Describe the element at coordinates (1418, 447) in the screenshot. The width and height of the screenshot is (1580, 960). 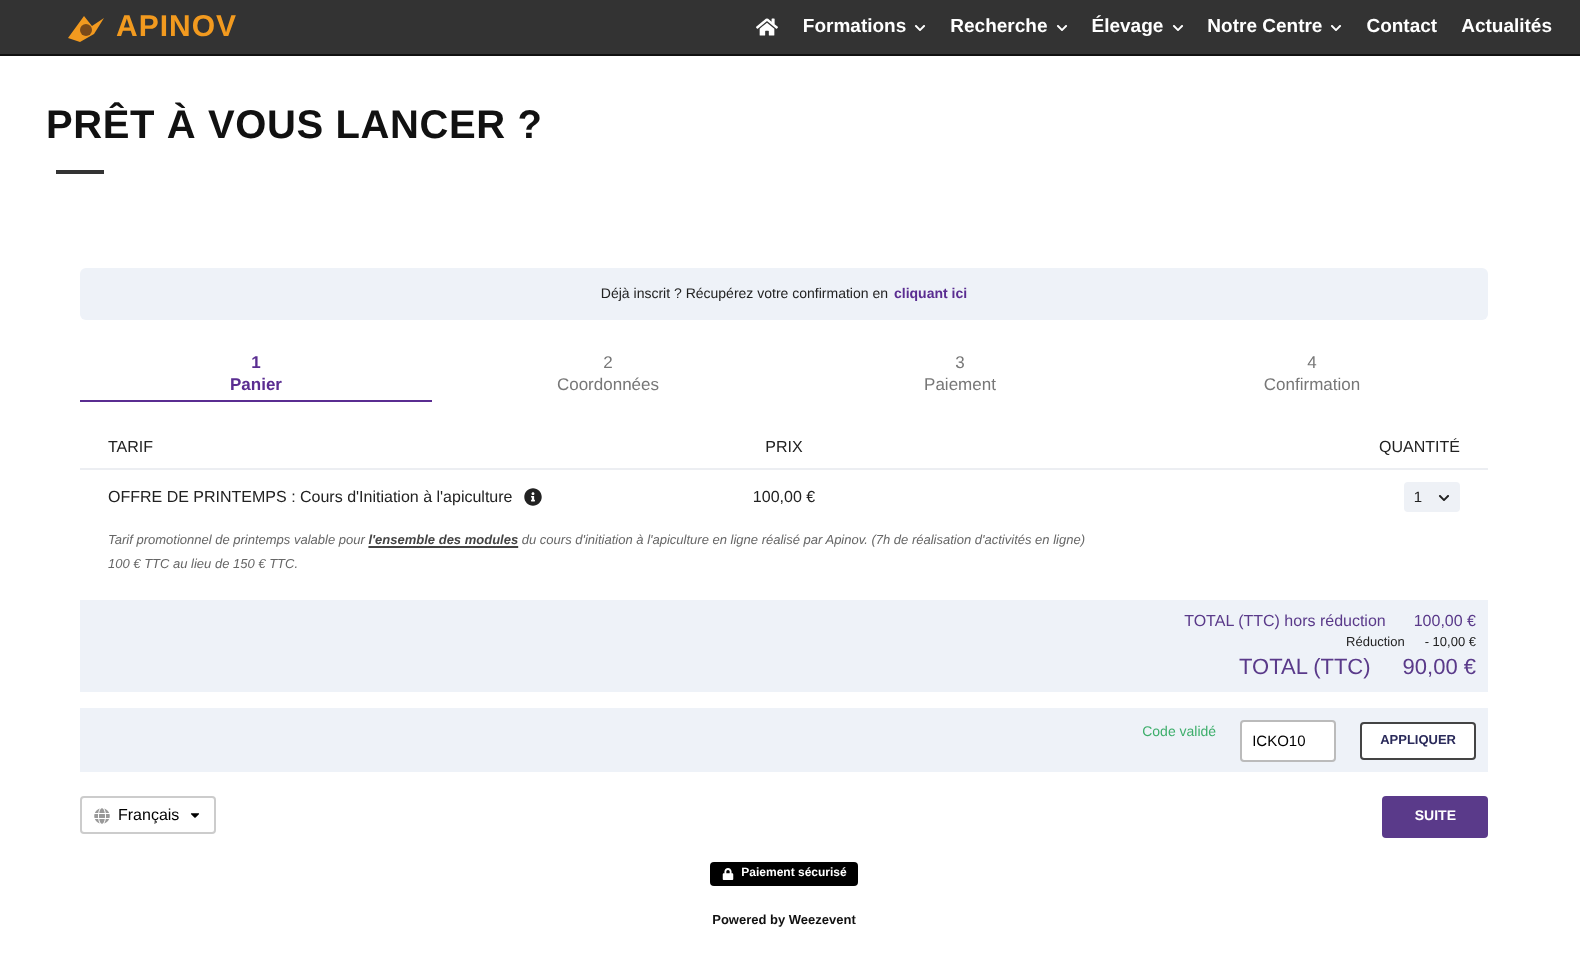
I see `column-header: QUANTITÉ` at that location.